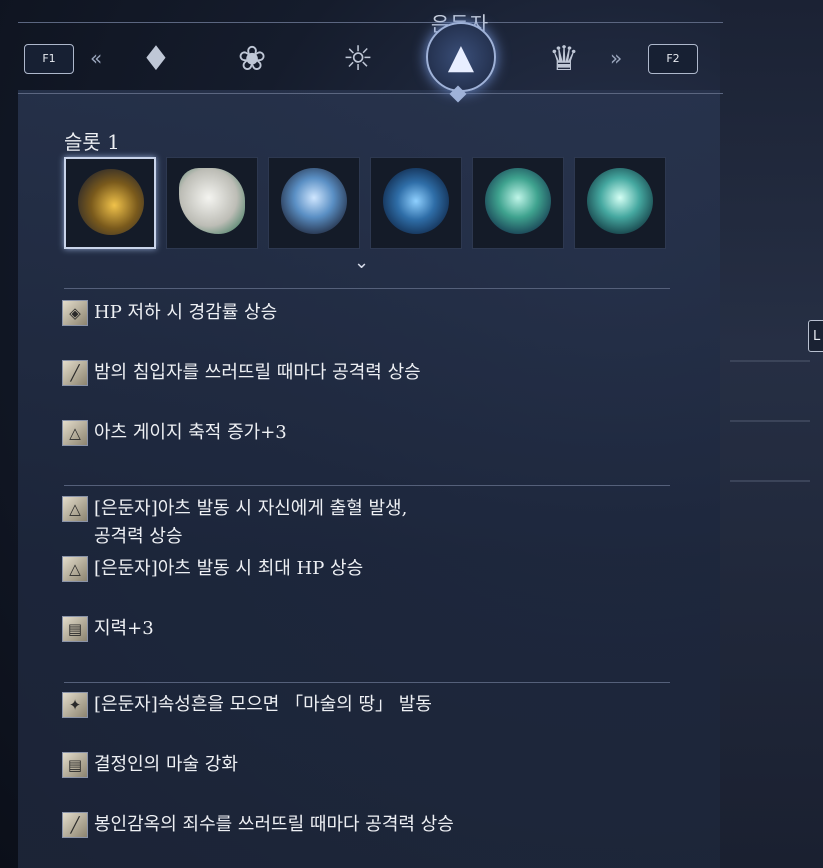  I want to click on effect-text-line2: 공격력 상승, so click(138, 536).